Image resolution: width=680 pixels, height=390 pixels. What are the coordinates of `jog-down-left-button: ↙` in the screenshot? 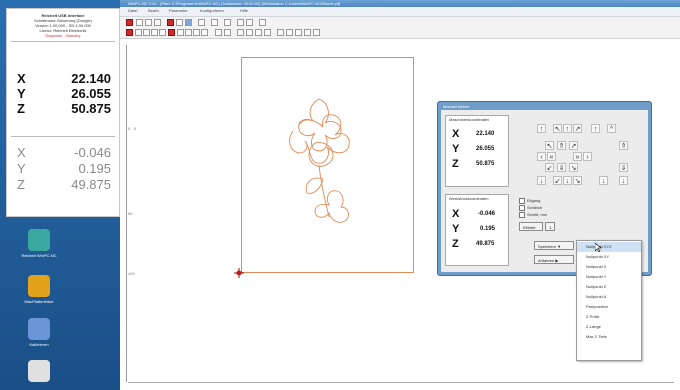 It's located at (557, 180).